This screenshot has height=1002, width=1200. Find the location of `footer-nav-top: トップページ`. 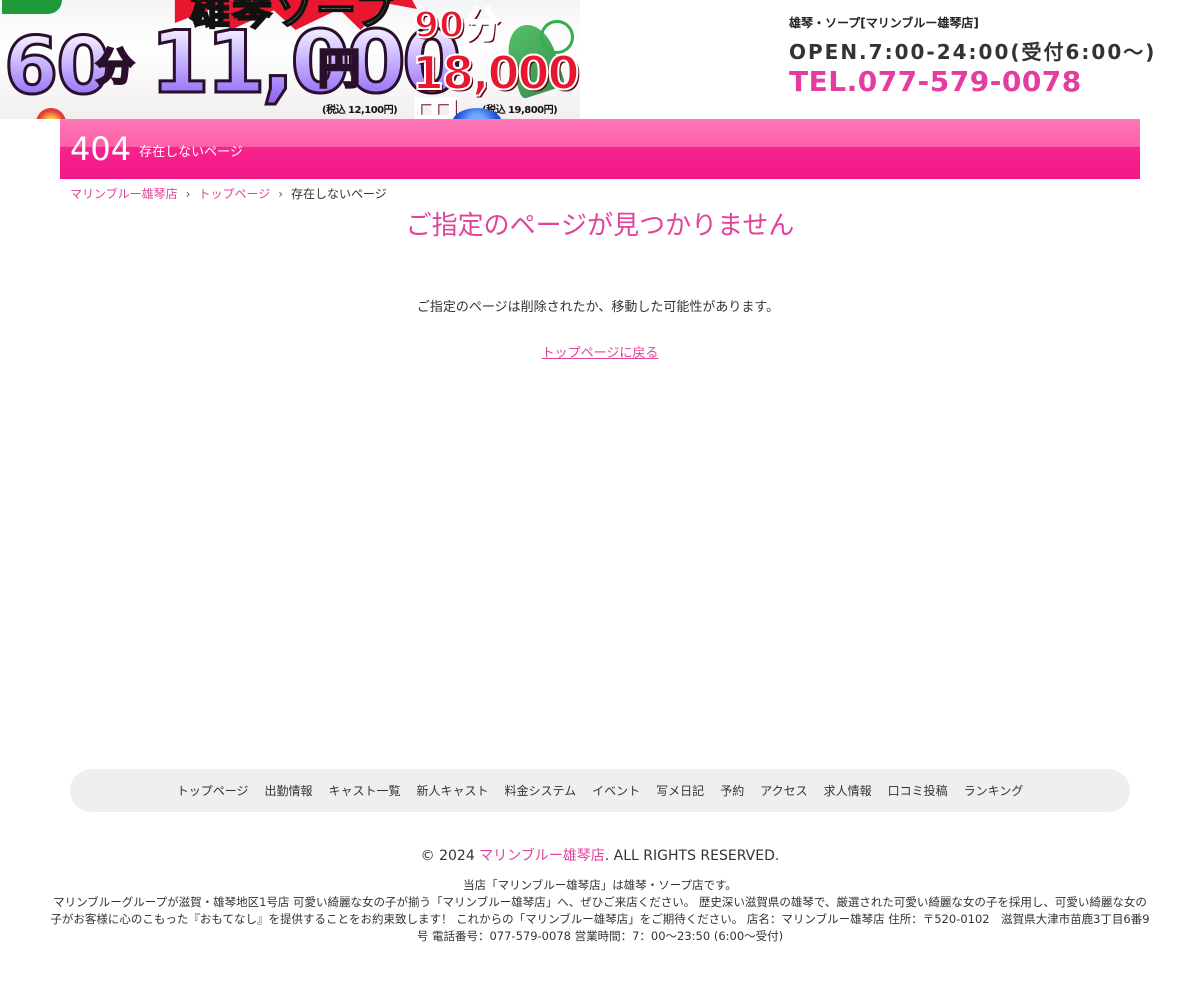

footer-nav-top: トップページ is located at coordinates (213, 790).